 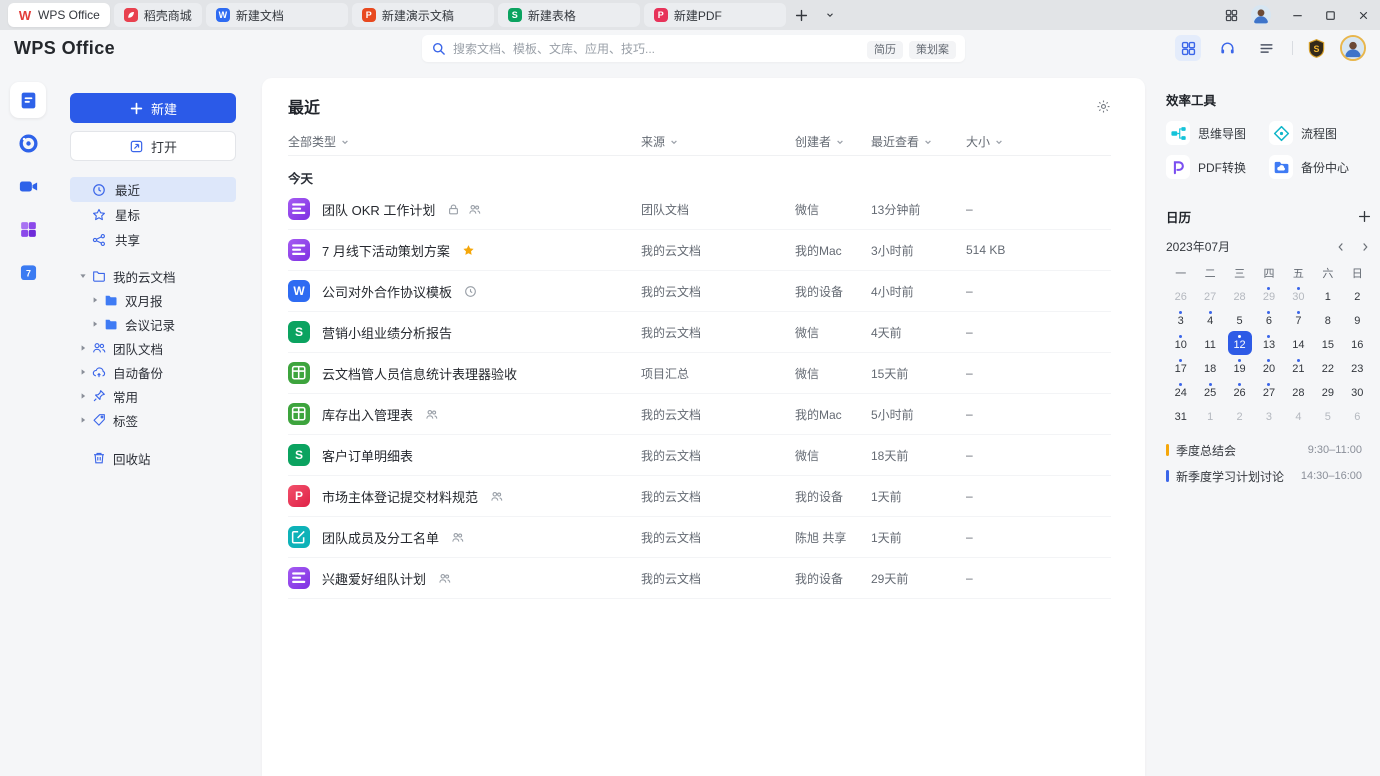 What do you see at coordinates (153, 396) in the screenshot?
I see `sidebar-item-frequent: 常用` at bounding box center [153, 396].